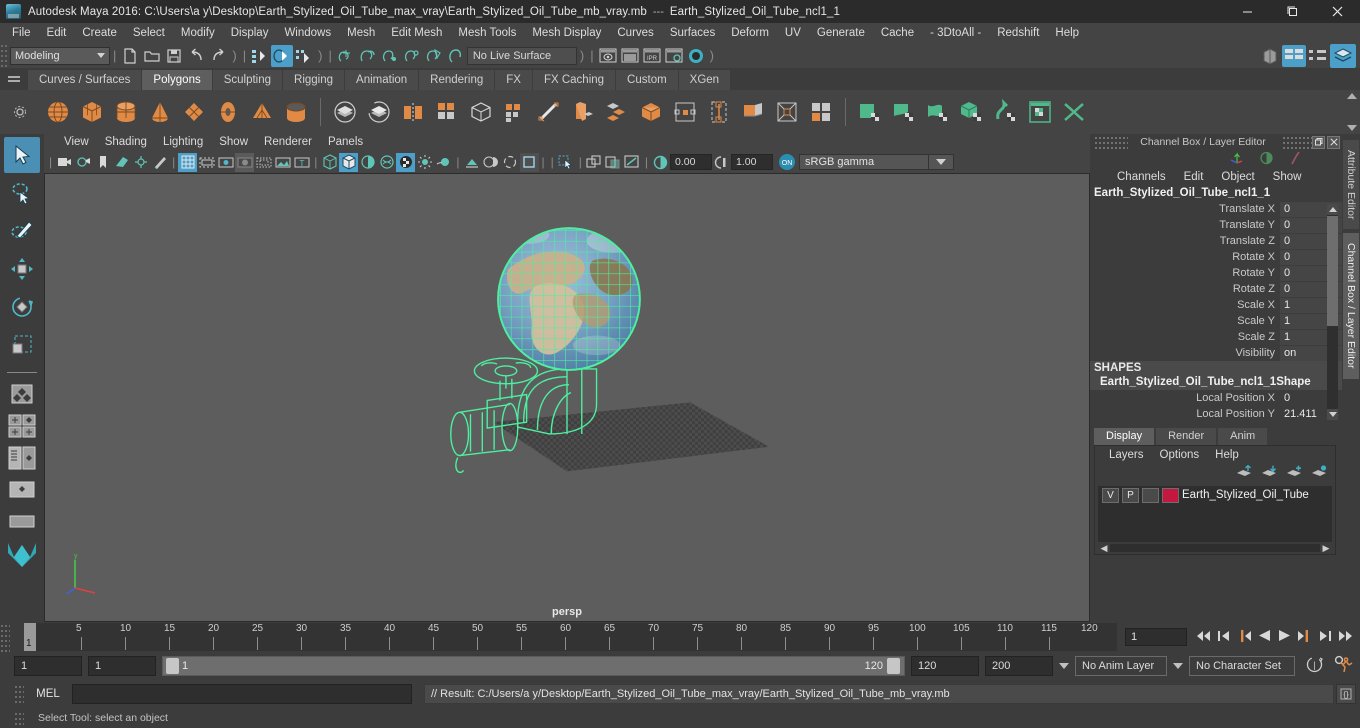  Describe the element at coordinates (1216, 289) in the screenshot. I see `cb-row-rotate-z: Rotate Z 0` at that location.